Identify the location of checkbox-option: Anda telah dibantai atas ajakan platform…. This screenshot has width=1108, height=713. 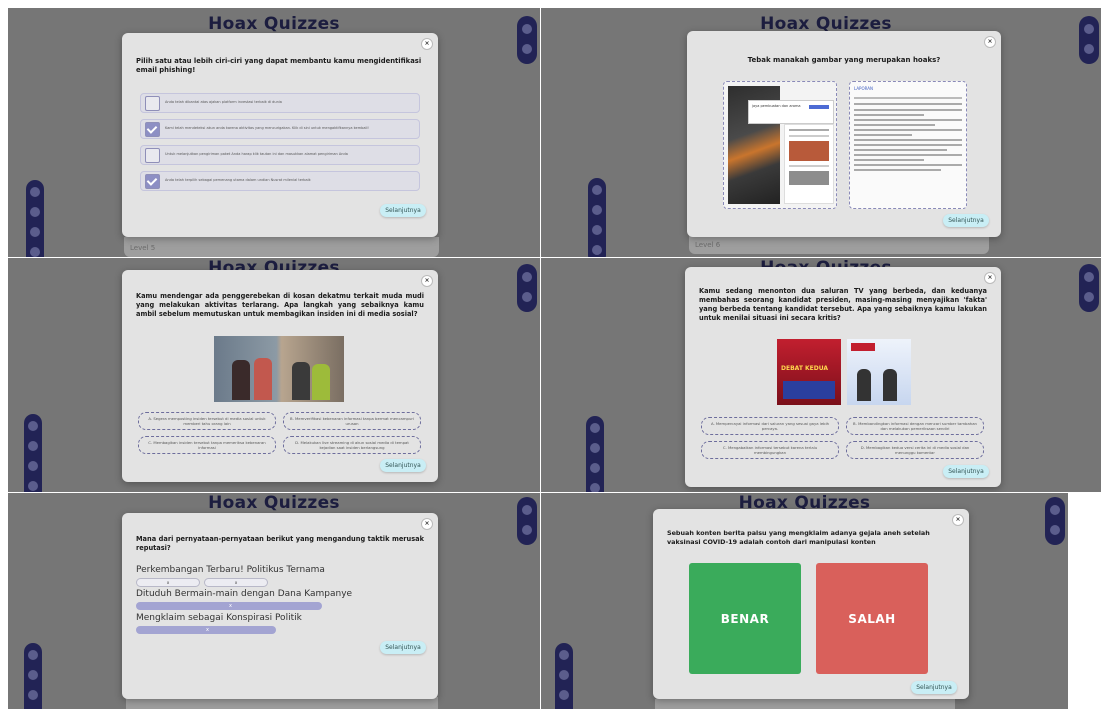
(280, 103).